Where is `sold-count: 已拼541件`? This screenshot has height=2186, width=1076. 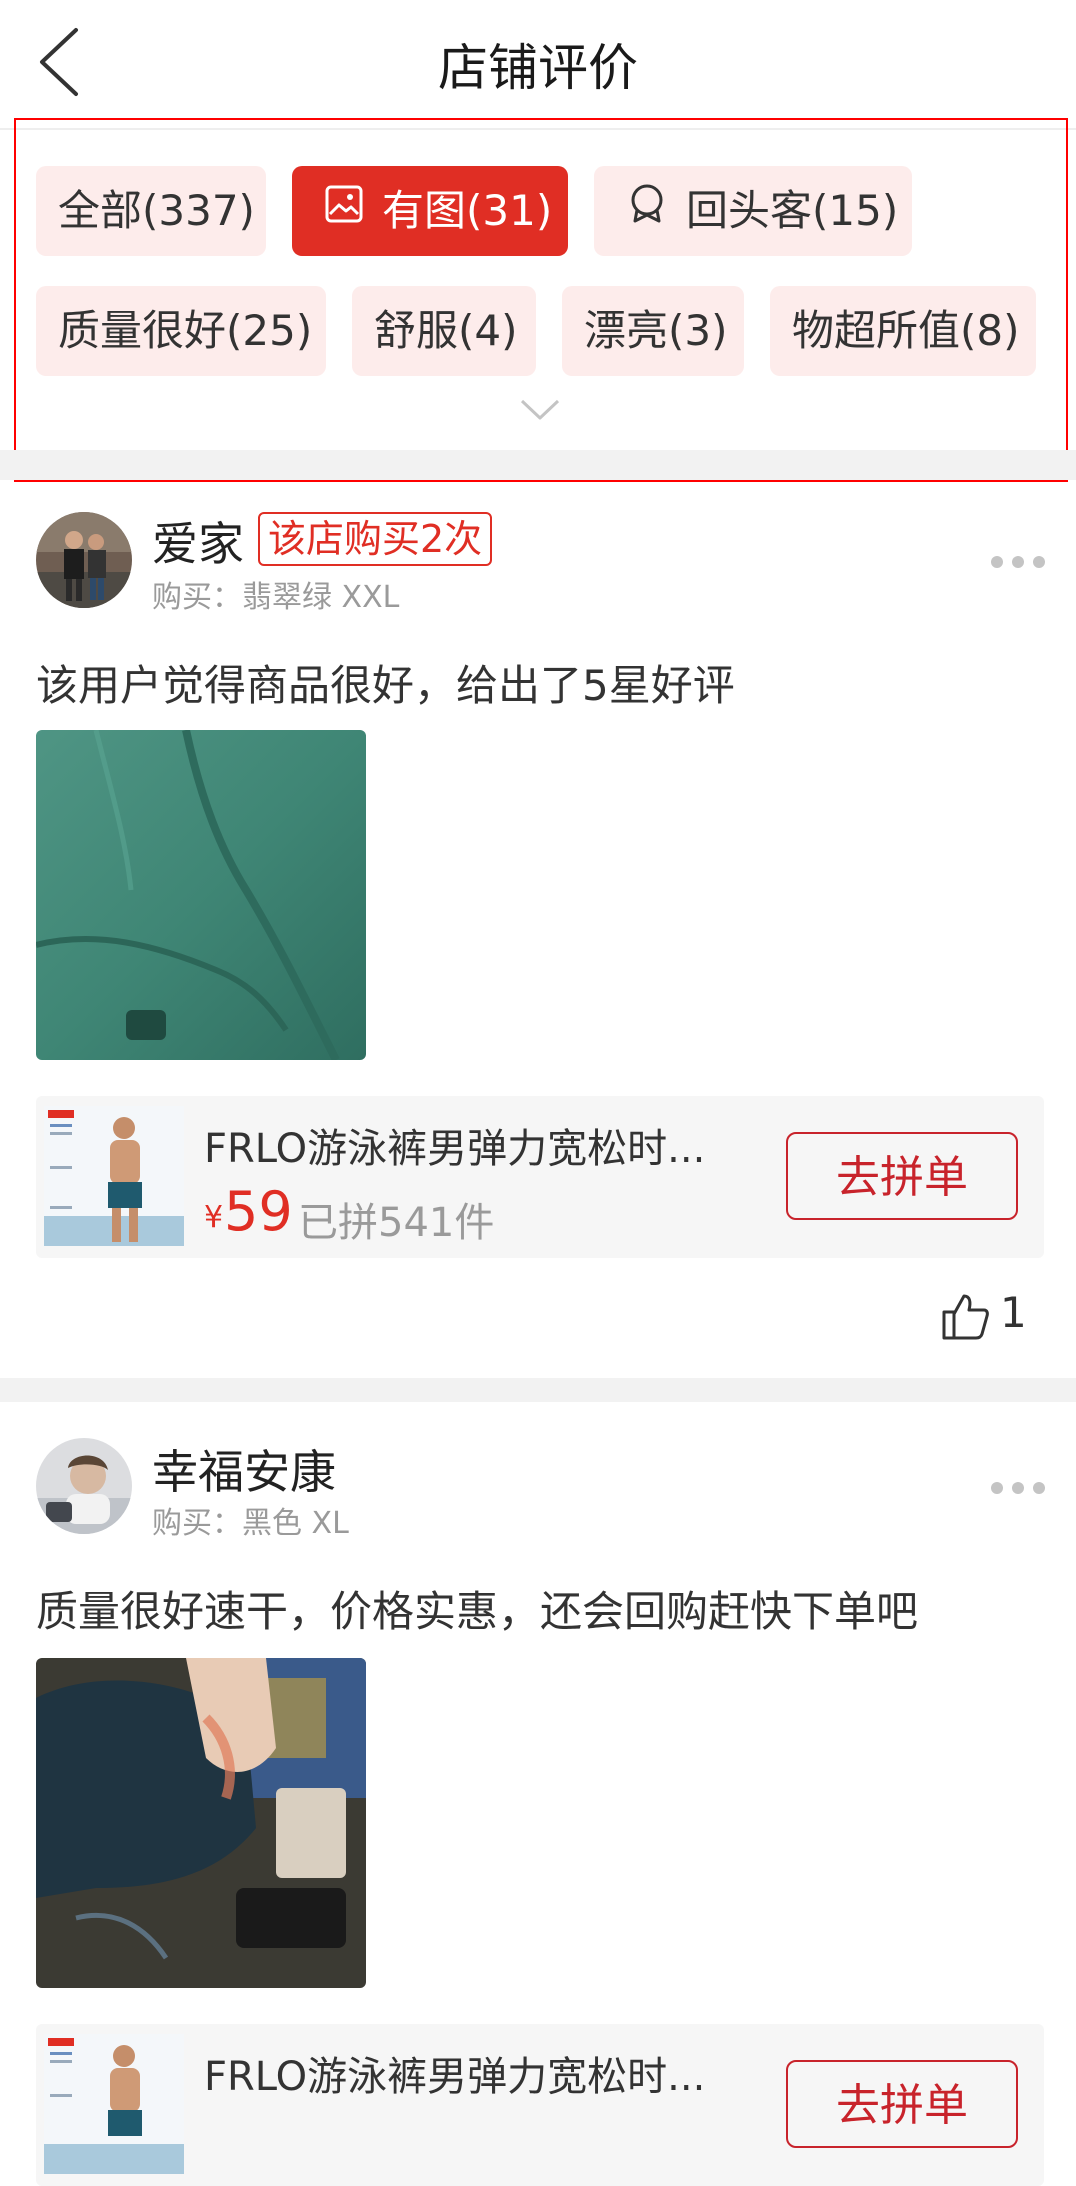
sold-count: 已拼541件 is located at coordinates (396, 1223).